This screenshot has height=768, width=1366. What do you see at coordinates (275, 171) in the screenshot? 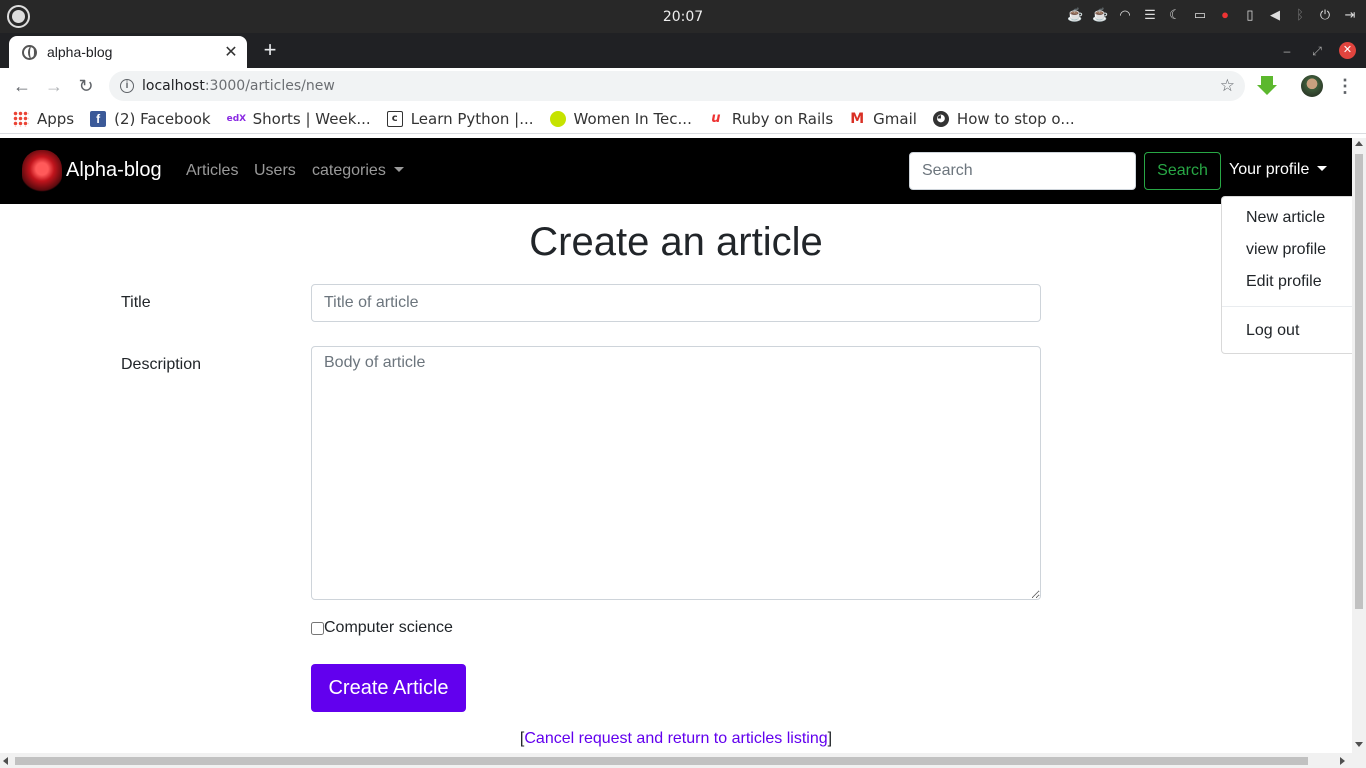
I see `nav-link-users: Users` at bounding box center [275, 171].